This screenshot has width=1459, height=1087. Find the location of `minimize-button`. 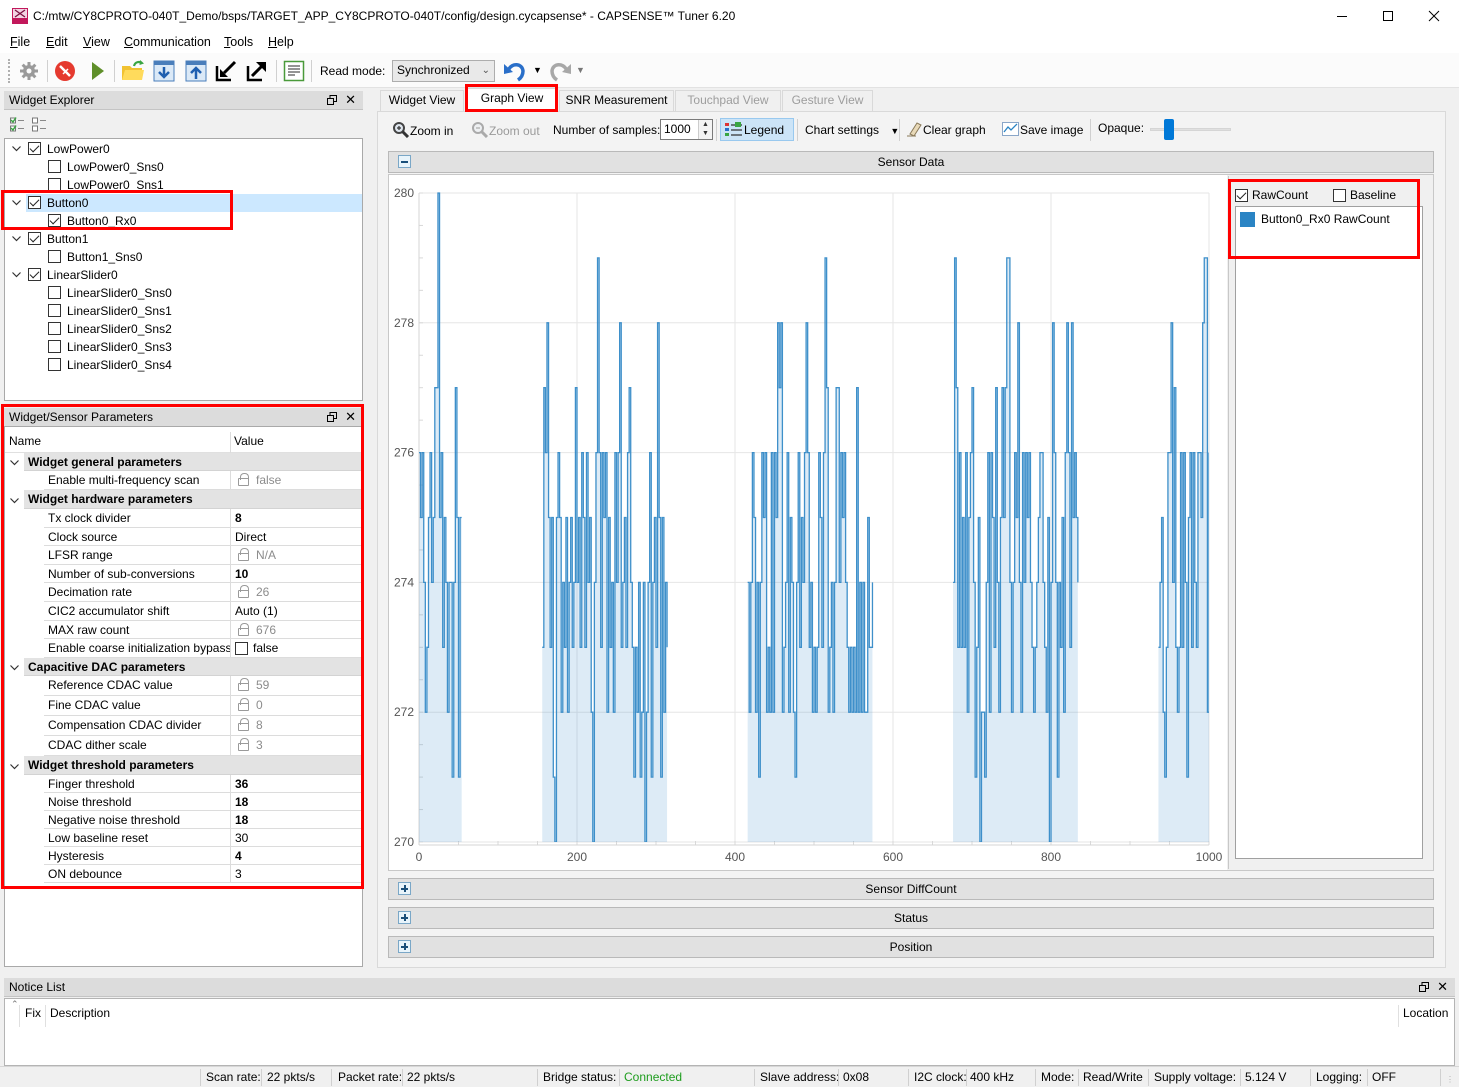

minimize-button is located at coordinates (1342, 16).